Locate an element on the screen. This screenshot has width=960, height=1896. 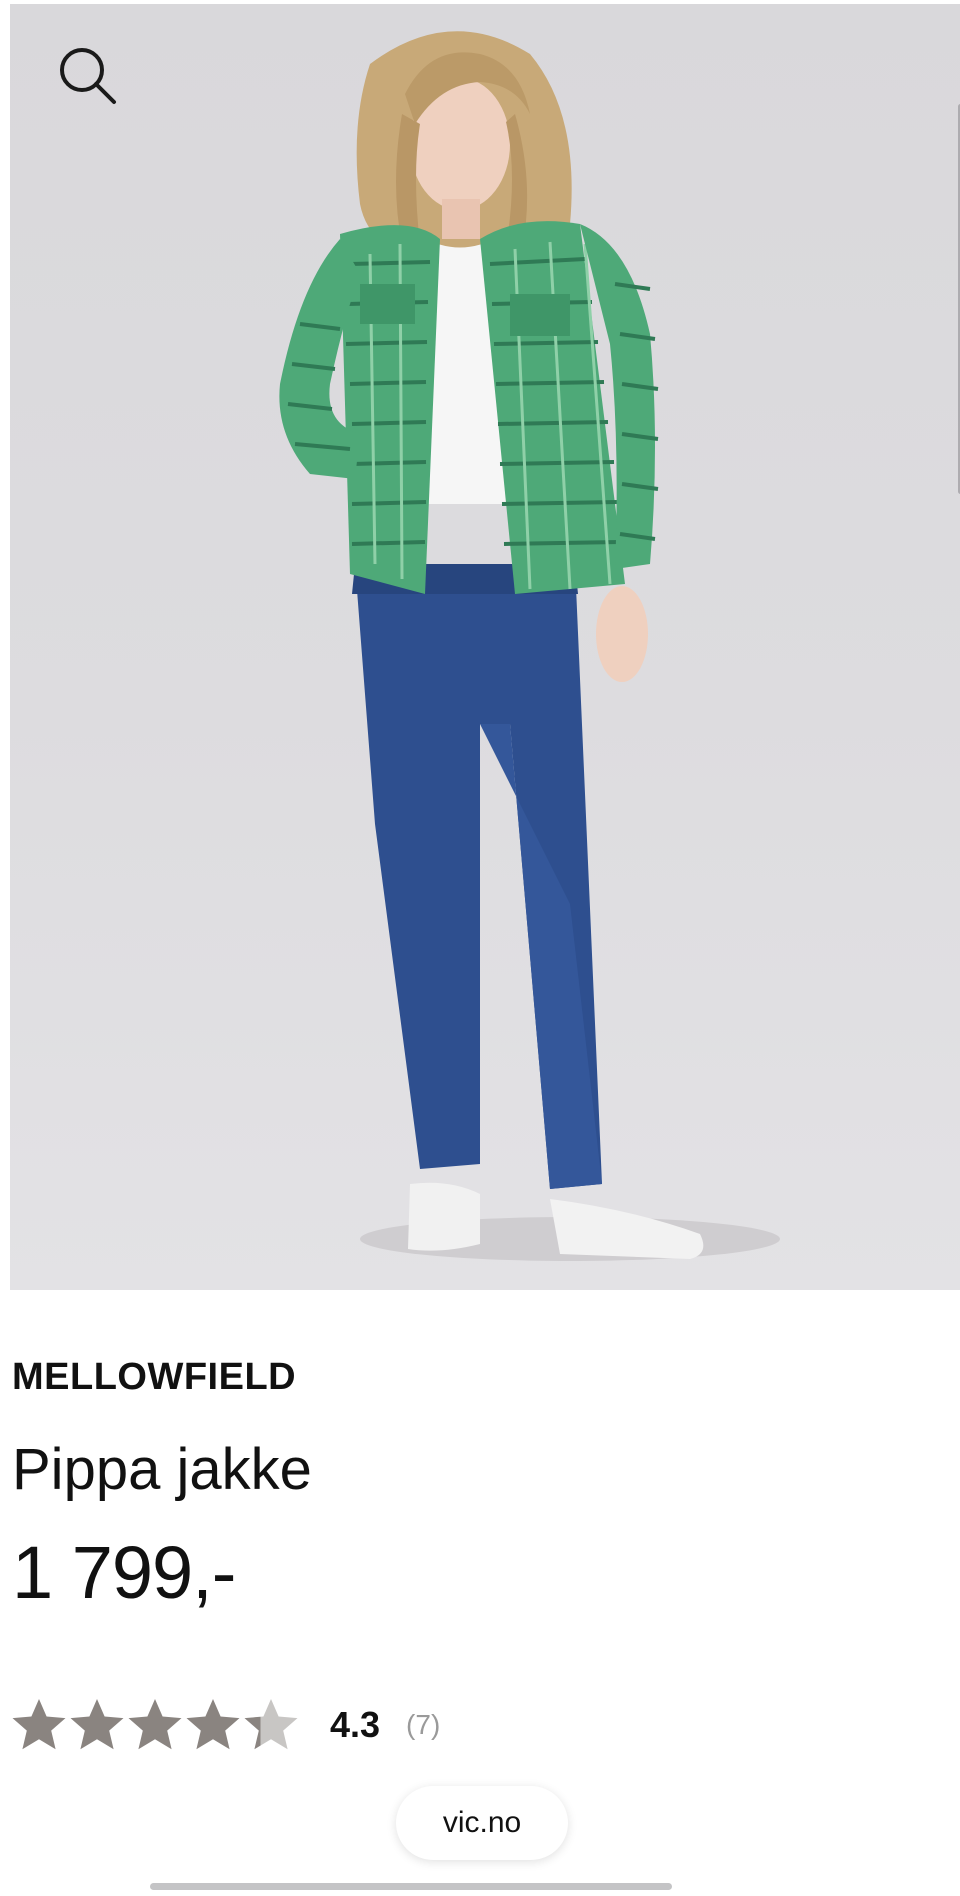
product-brand: MELLOWFIELD is located at coordinates (154, 1377).